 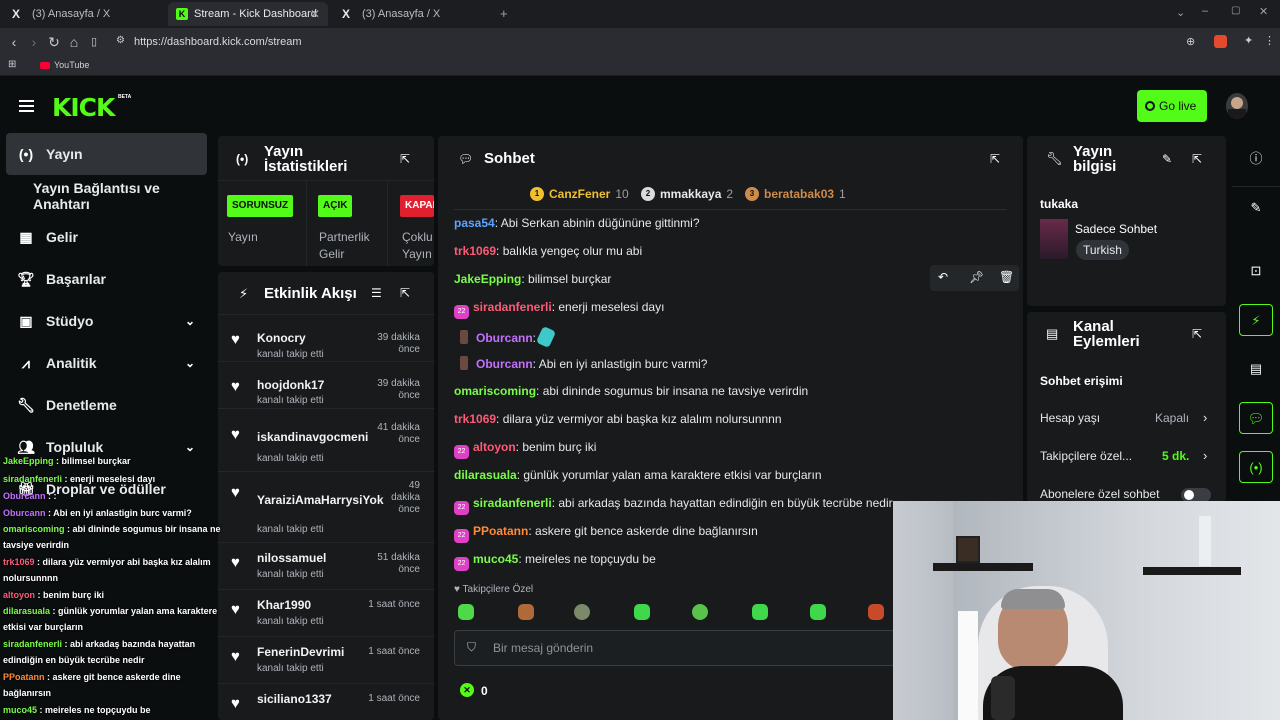 I want to click on setting-value: Kapalı, so click(x=1172, y=418).